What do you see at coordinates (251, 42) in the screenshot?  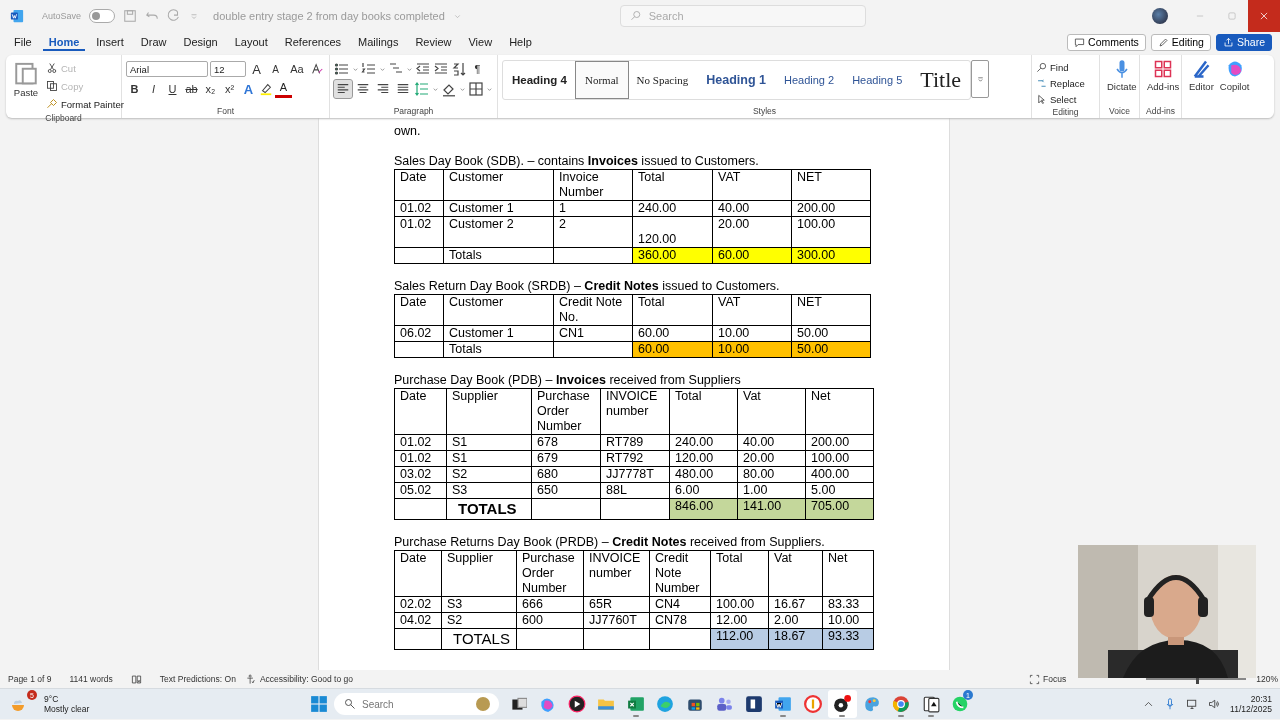 I see `ribbon-tab: Layout` at bounding box center [251, 42].